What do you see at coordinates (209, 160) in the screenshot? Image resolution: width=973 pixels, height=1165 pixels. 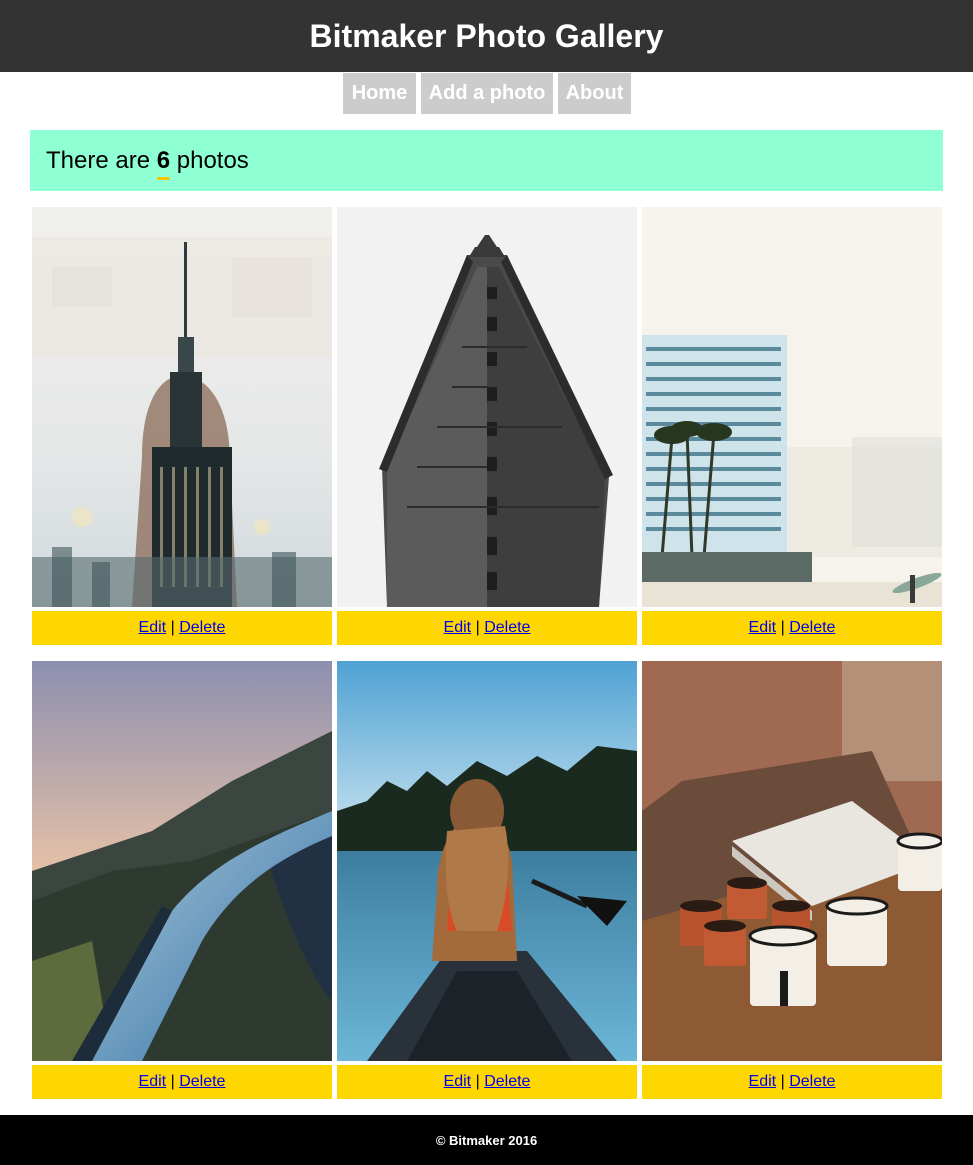 I see `banner-suffix: photos` at bounding box center [209, 160].